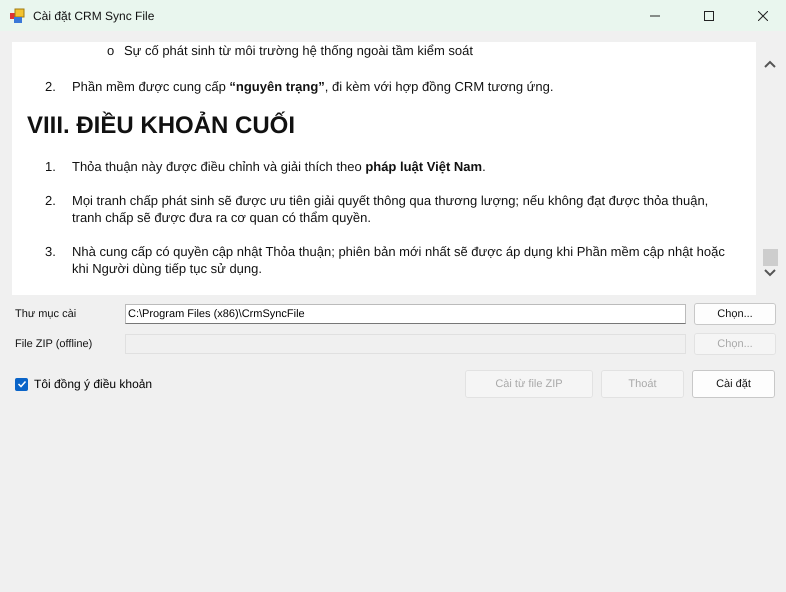 This screenshot has height=592, width=786. I want to click on list-item-text: Sự cố phát sinh từ môi trường hệ thống ngoài tầm kiểm soát, so click(299, 50).